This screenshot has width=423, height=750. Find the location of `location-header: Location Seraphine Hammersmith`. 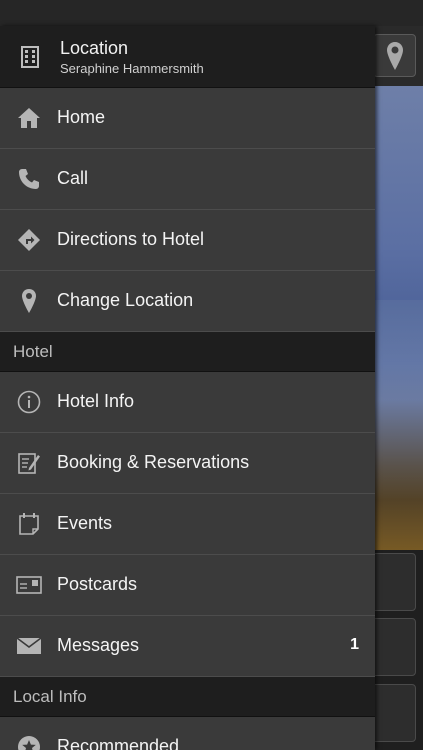

location-header: Location Seraphine Hammersmith is located at coordinates (187, 57).